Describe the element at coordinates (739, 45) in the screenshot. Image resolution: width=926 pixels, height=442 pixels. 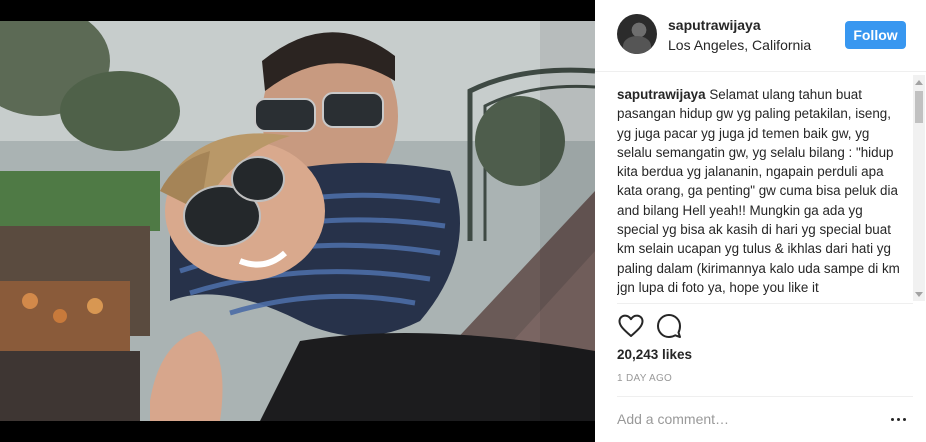
I see `post-location: Los Angeles, California` at that location.